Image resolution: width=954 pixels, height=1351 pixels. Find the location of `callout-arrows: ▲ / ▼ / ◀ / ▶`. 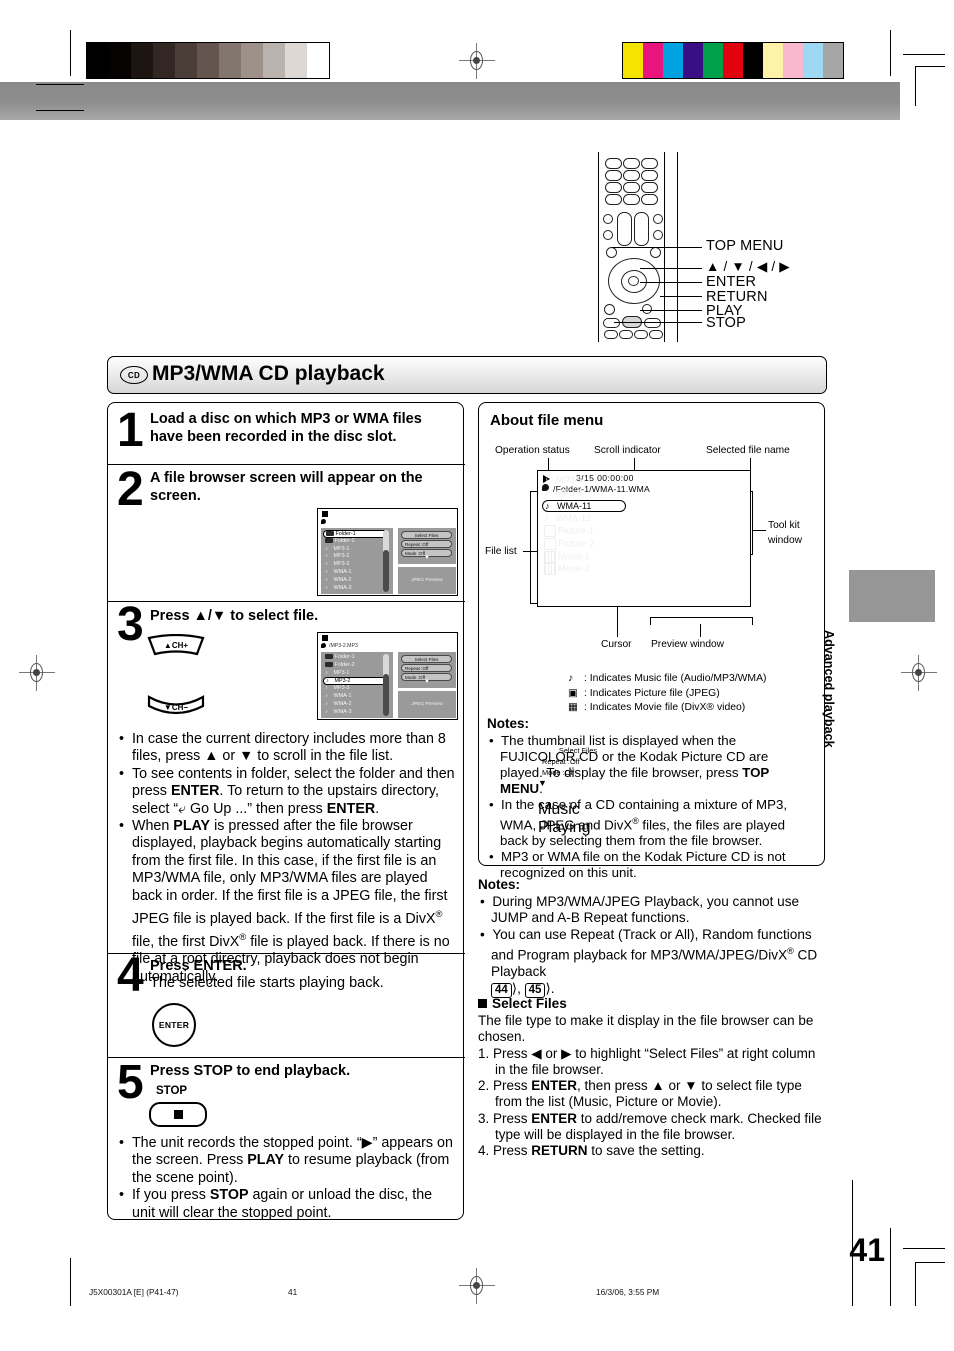

callout-arrows: ▲ / ▼ / ◀ / ▶ is located at coordinates (748, 266).